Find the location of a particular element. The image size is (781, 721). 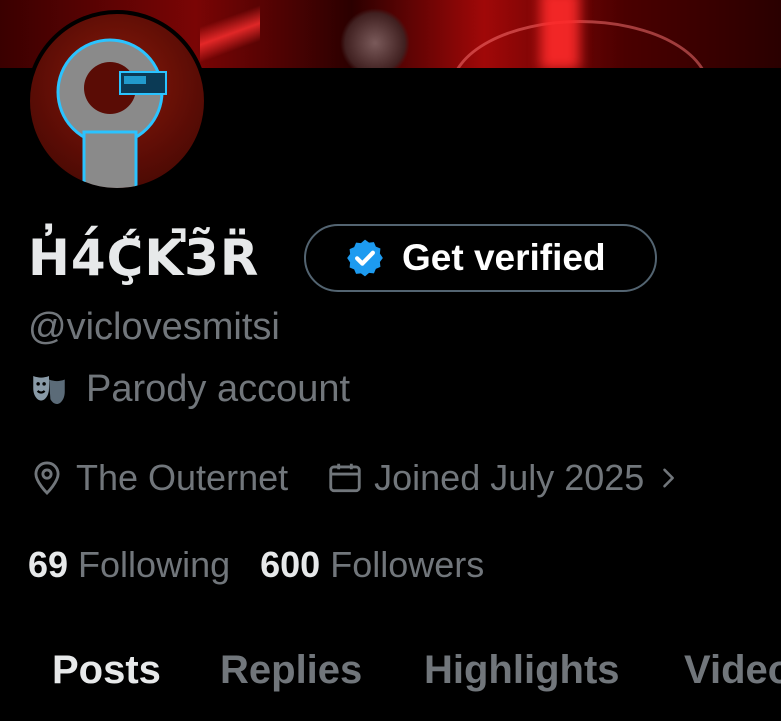

get-verified-button: Get verified is located at coordinates (480, 258).